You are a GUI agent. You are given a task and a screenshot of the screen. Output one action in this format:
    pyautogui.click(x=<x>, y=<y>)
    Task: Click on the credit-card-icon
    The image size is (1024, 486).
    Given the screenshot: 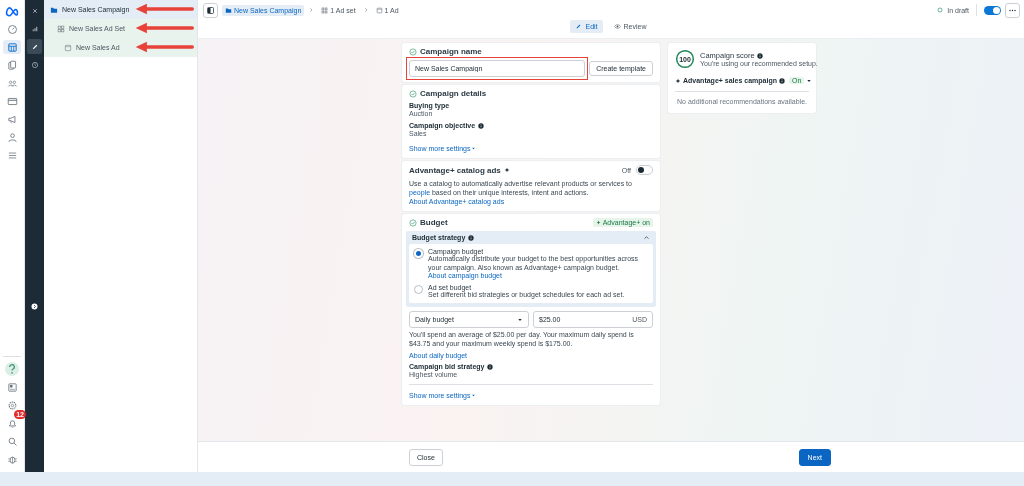 What is the action you would take?
    pyautogui.click(x=12, y=101)
    